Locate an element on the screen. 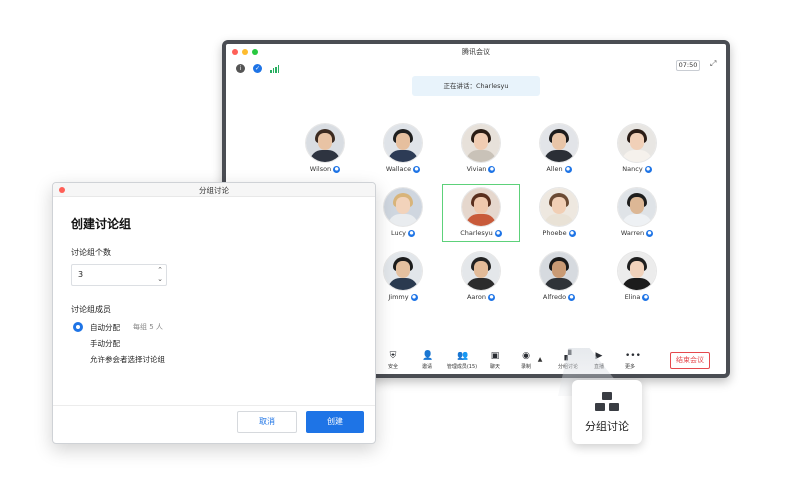  toolbar-invite-label: 邀请 is located at coordinates (426, 367).